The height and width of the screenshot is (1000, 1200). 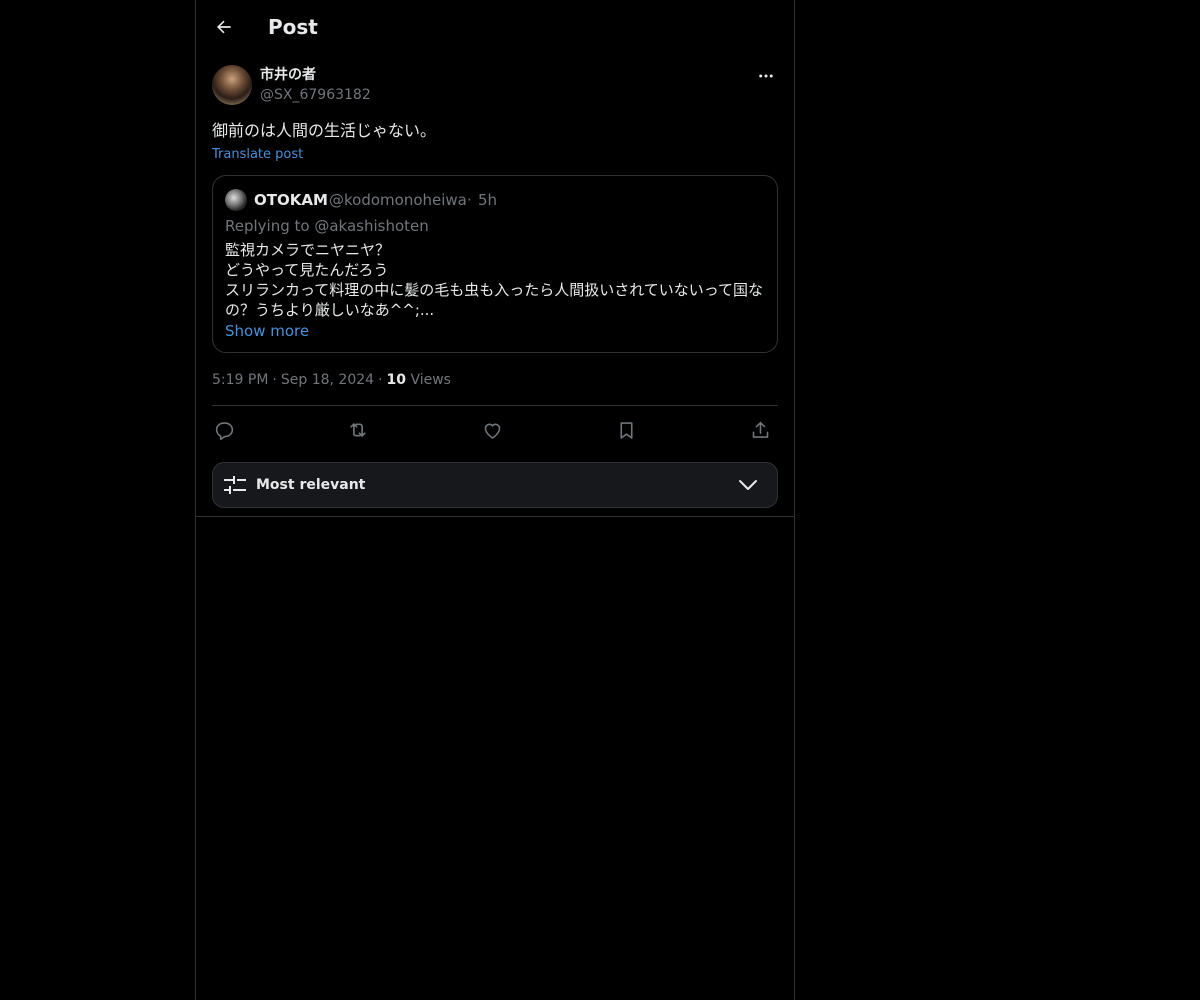 What do you see at coordinates (748, 485) in the screenshot?
I see `chevron-down-icon` at bounding box center [748, 485].